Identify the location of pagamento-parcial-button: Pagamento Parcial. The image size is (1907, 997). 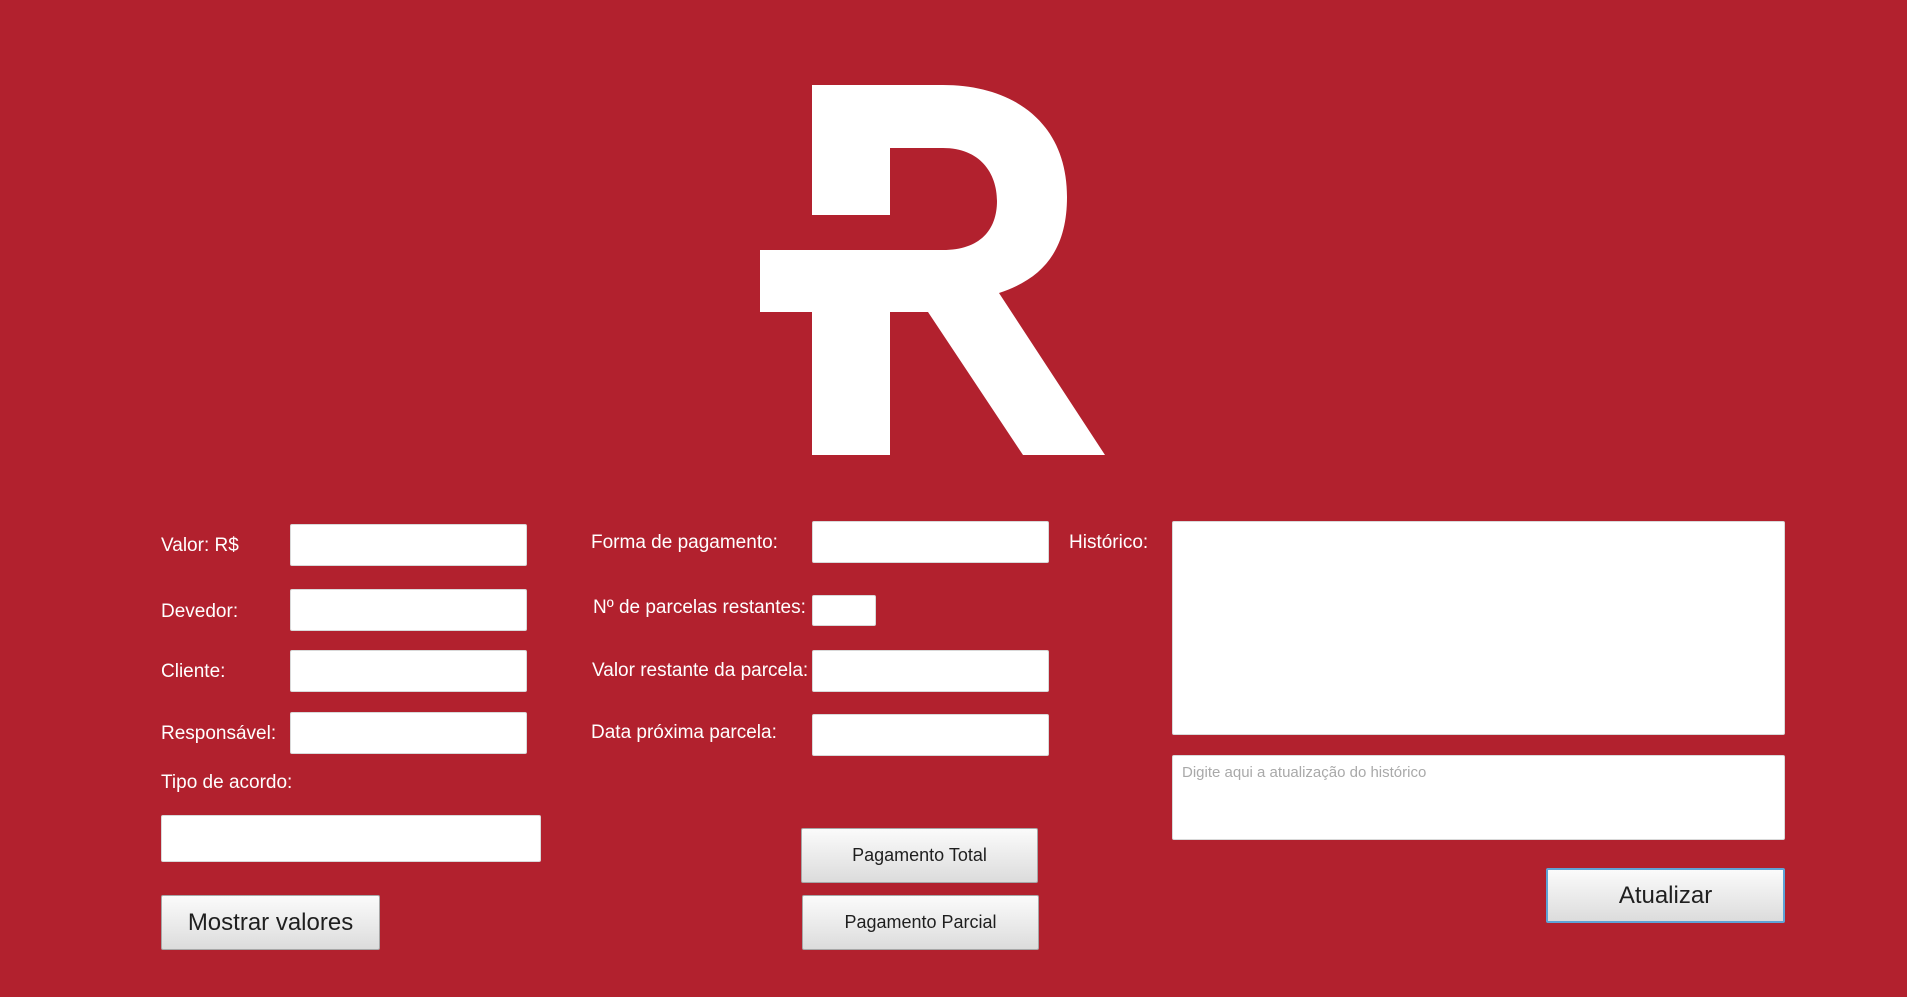
(920, 922).